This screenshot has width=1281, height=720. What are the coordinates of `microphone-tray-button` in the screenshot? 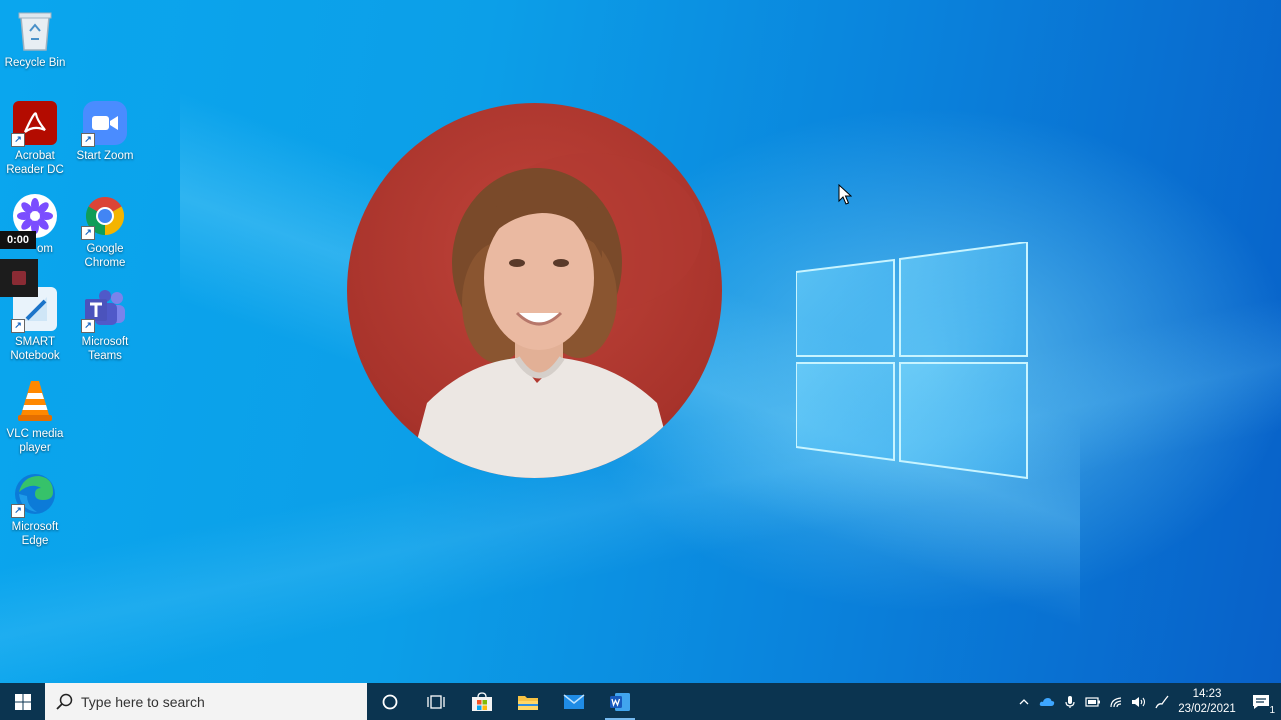 It's located at (1069, 701).